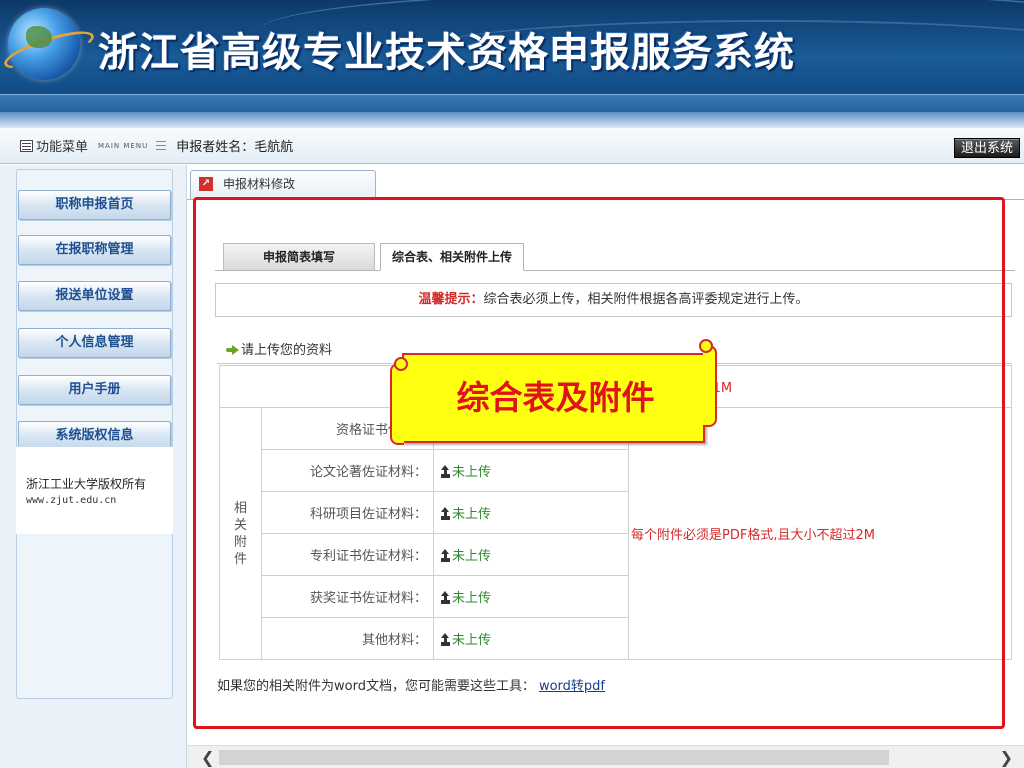  Describe the element at coordinates (26, 145) in the screenshot. I see `menu-icon` at that location.